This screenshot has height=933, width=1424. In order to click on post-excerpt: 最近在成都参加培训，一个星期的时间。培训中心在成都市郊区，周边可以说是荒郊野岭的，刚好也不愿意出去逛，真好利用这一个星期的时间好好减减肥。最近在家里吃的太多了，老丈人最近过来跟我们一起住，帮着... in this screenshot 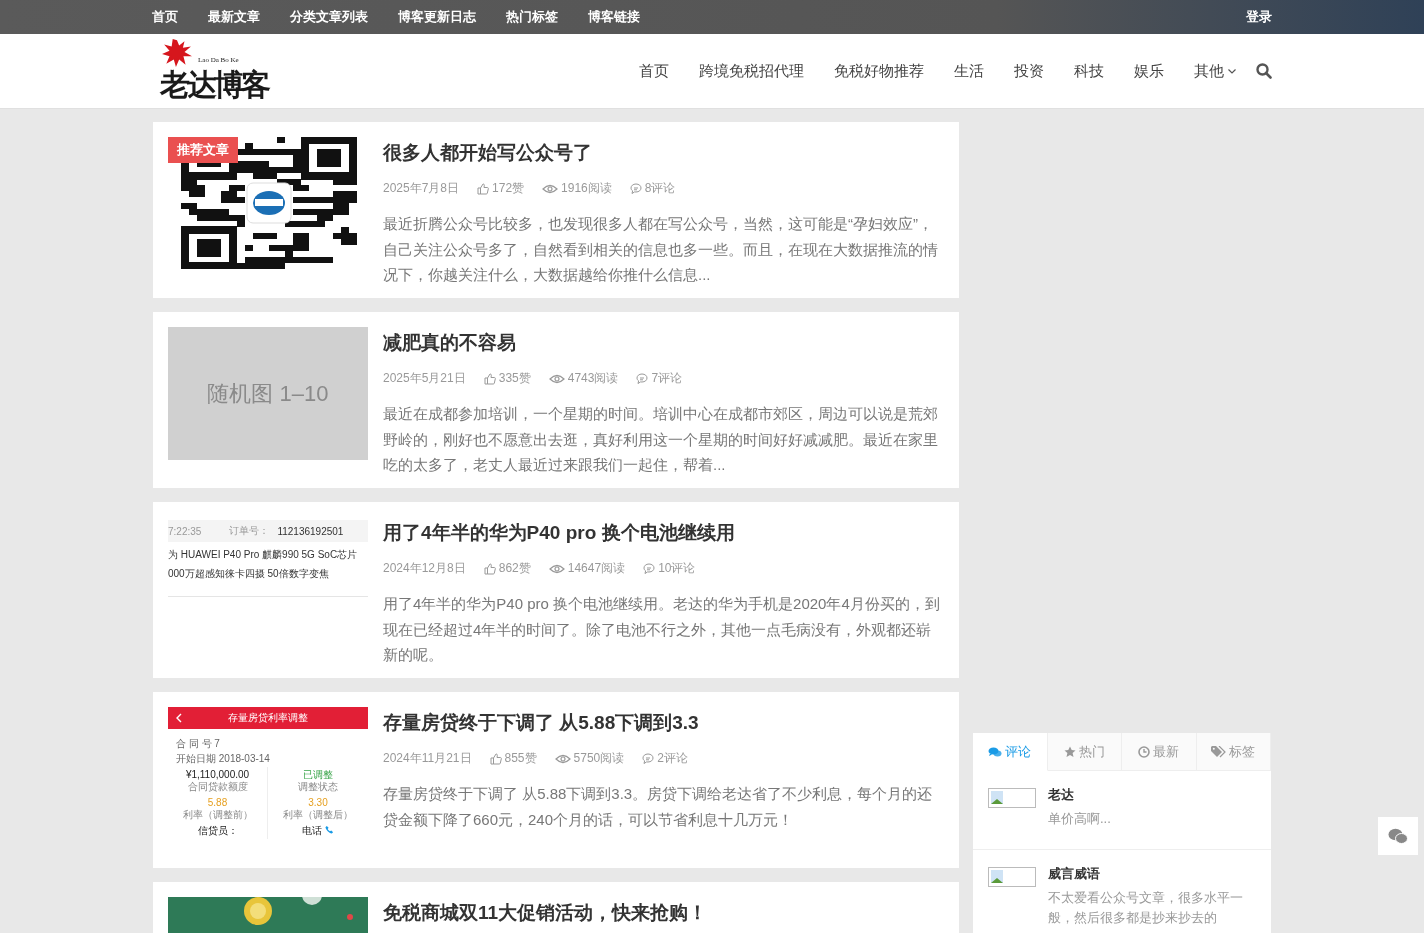, I will do `click(661, 439)`.